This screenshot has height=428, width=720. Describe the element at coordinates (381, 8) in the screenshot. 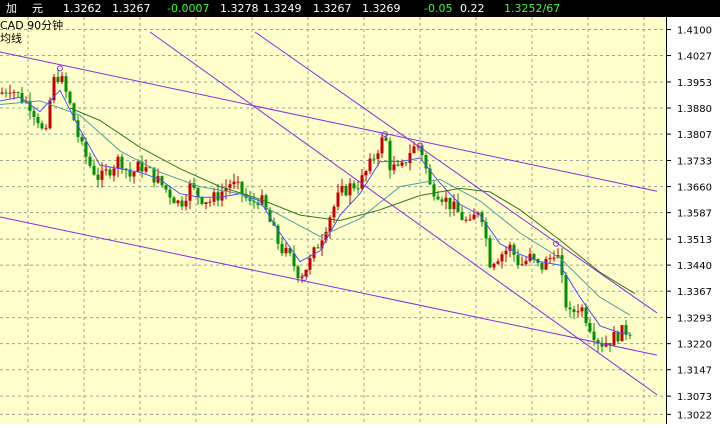

I see `quote-bid: 1.3269` at that location.